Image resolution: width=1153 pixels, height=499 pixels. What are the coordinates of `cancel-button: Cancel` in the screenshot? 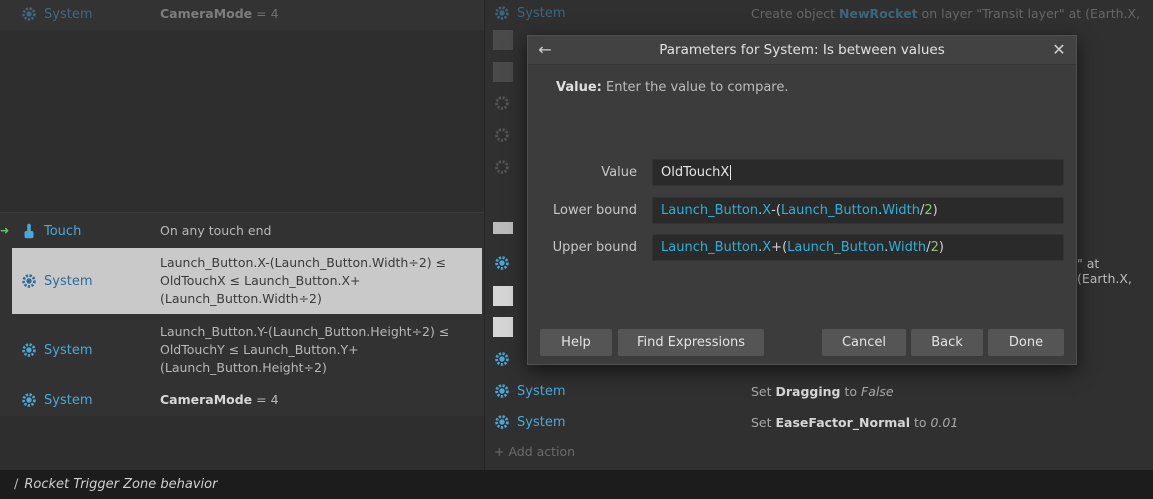 It's located at (864, 342).